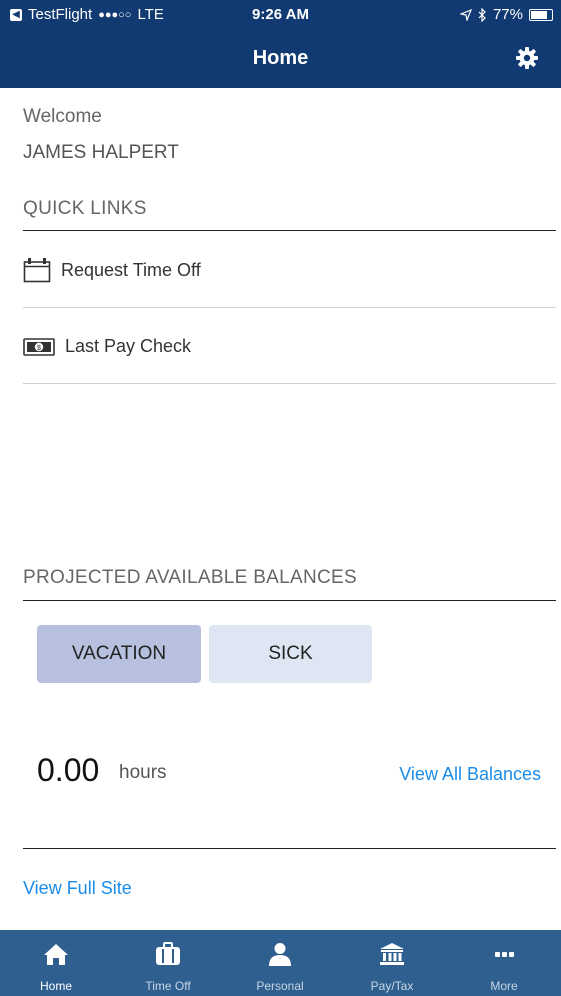 Image resolution: width=561 pixels, height=996 pixels. Describe the element at coordinates (131, 269) in the screenshot. I see `request-time-off-label: Request Time Off` at that location.